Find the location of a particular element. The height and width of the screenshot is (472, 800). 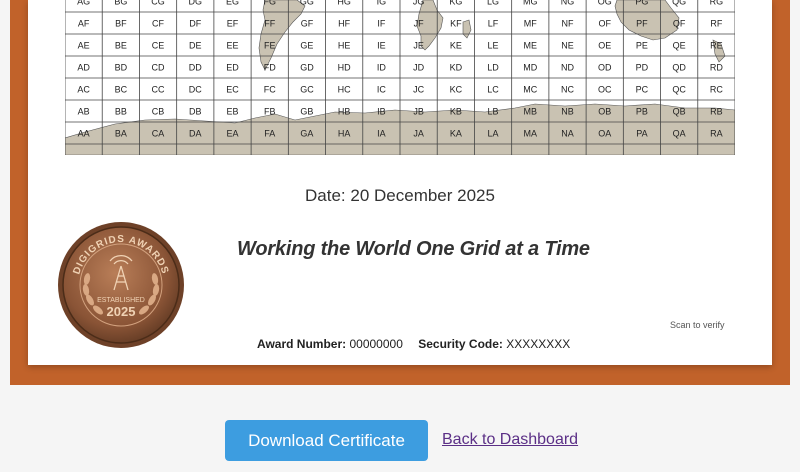

grid-square-label: NG is located at coordinates (568, 3).